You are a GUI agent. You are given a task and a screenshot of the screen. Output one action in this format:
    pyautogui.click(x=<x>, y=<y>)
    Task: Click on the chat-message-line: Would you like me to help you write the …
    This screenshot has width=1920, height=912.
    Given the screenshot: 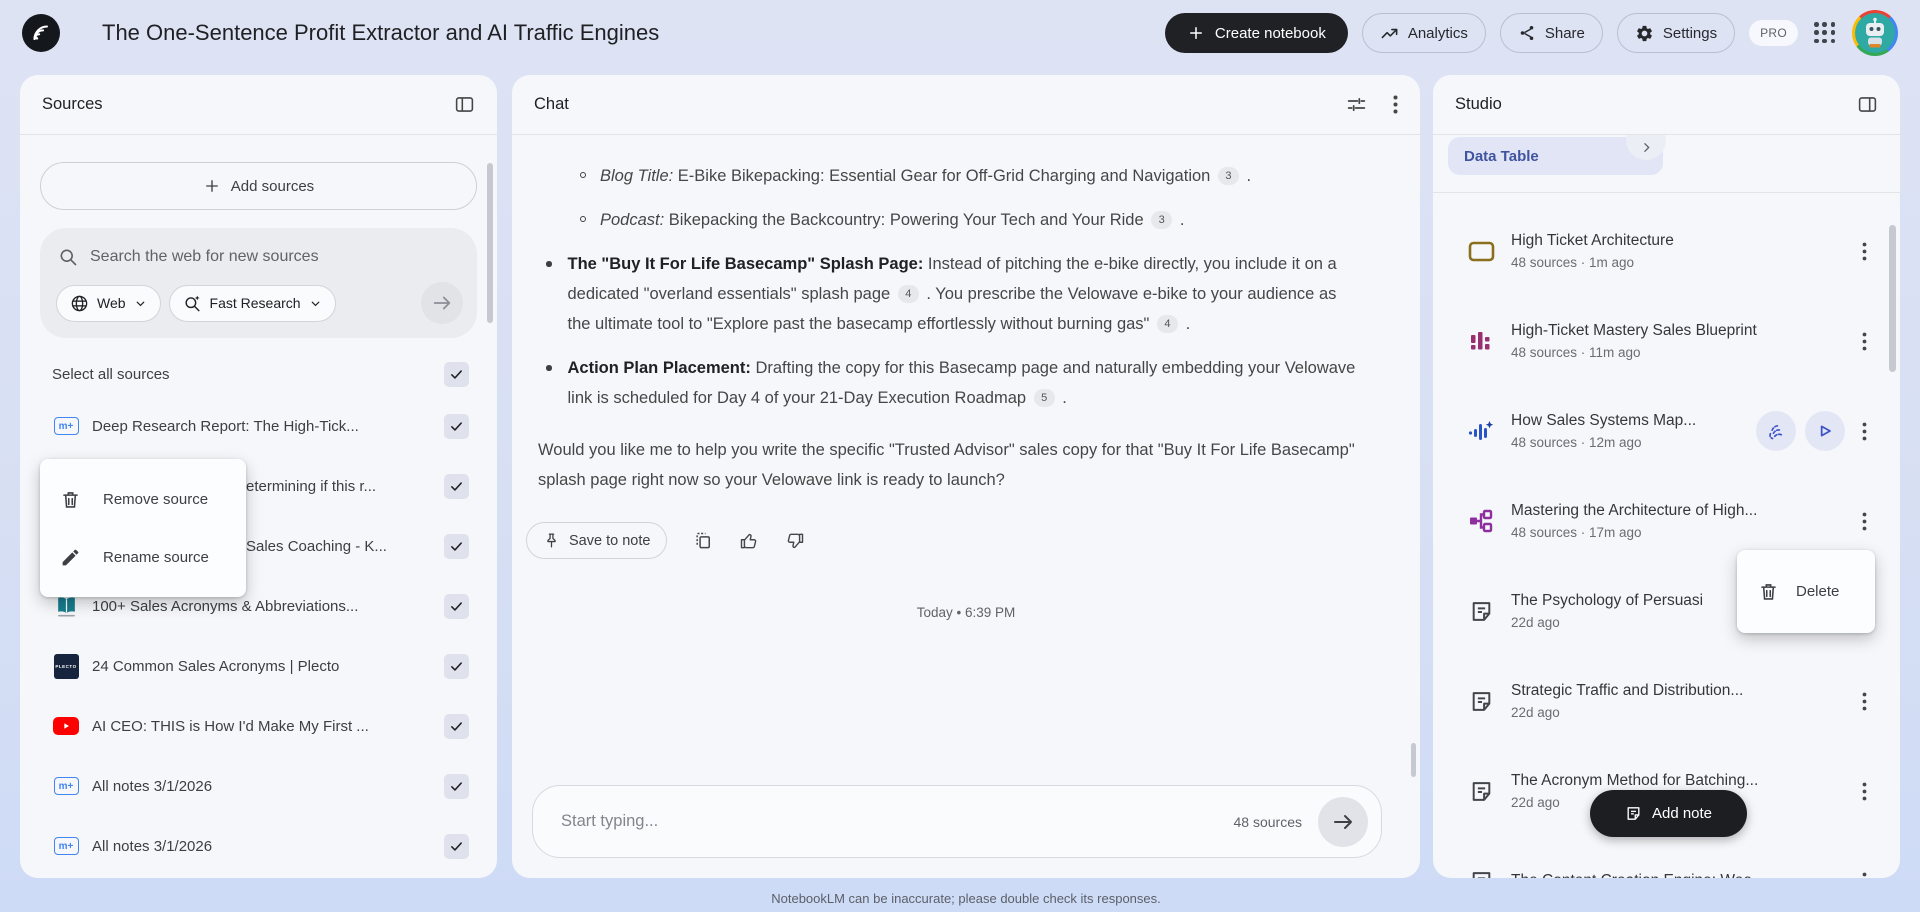 What is the action you would take?
    pyautogui.click(x=949, y=465)
    